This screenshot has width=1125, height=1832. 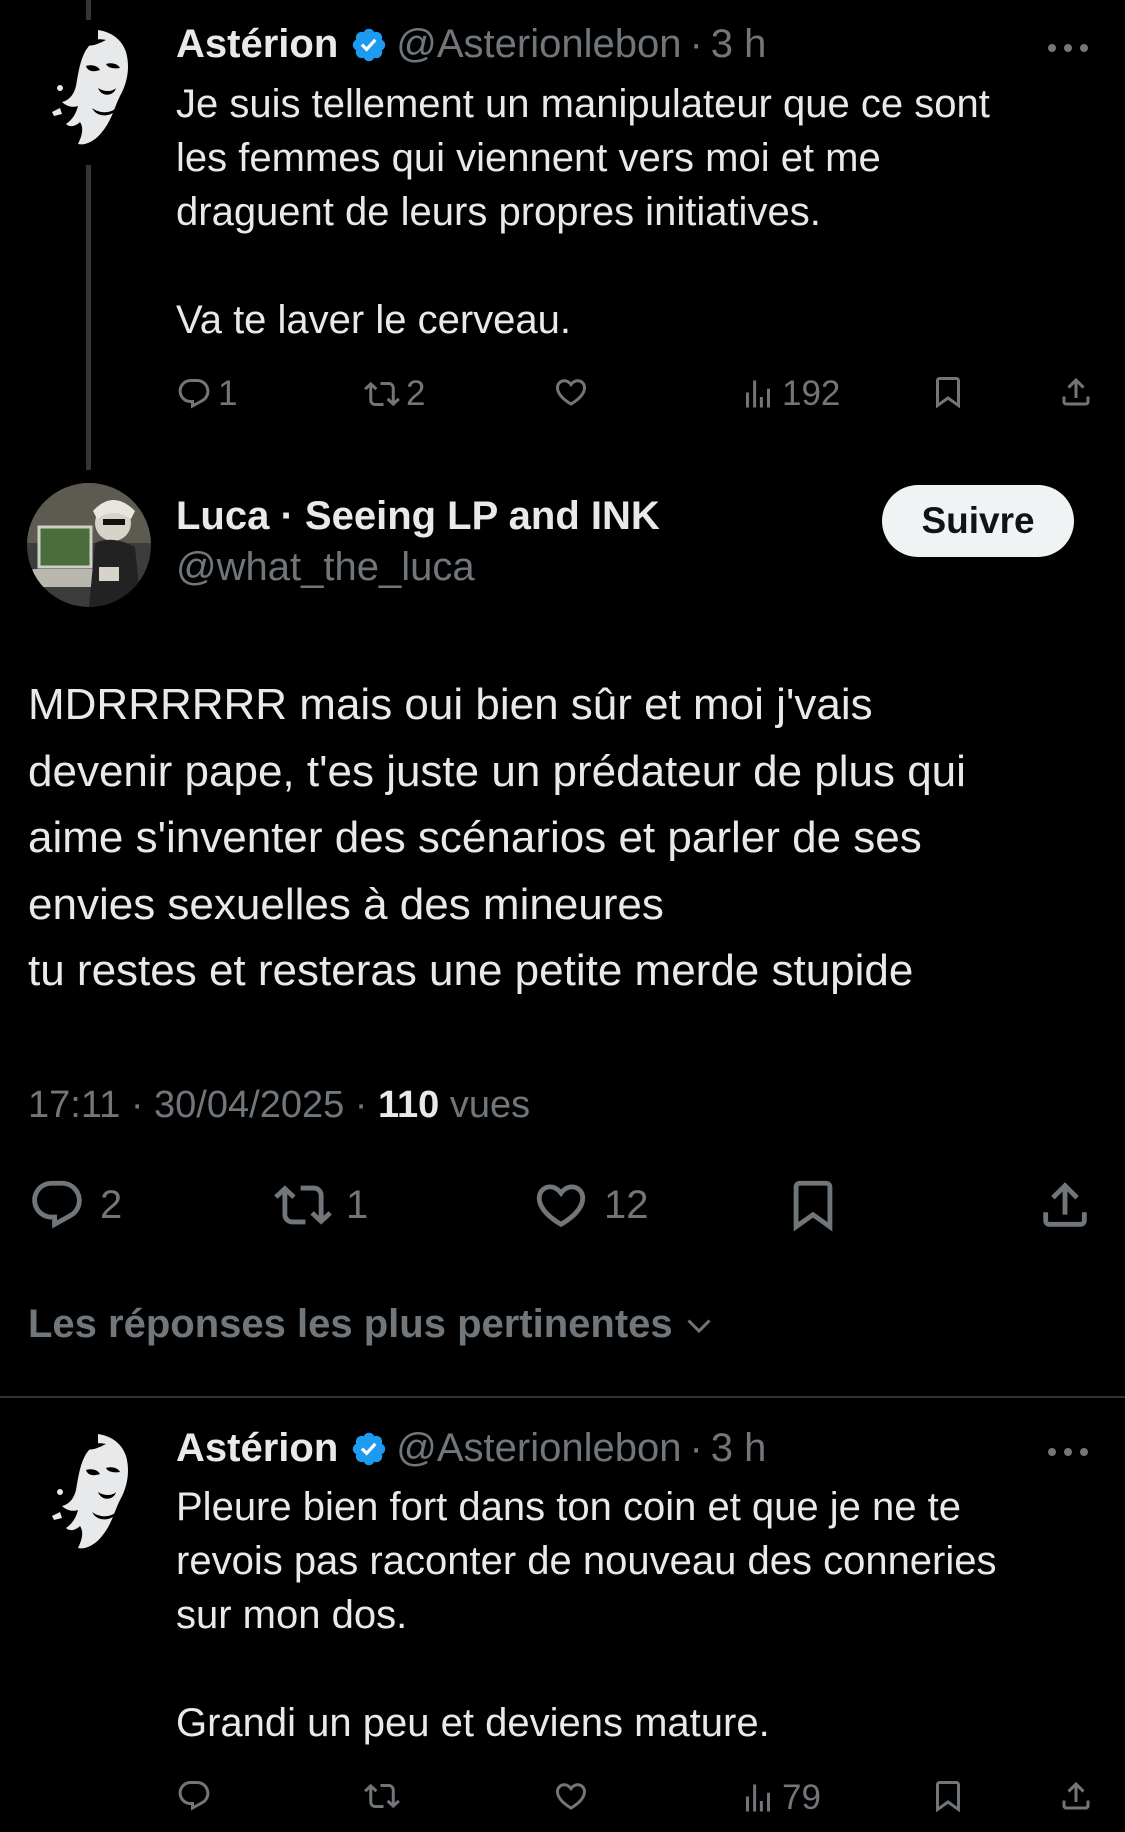 What do you see at coordinates (203, 1105) in the screenshot?
I see `timestamp: 17:11 · 30/04/2025 ·` at bounding box center [203, 1105].